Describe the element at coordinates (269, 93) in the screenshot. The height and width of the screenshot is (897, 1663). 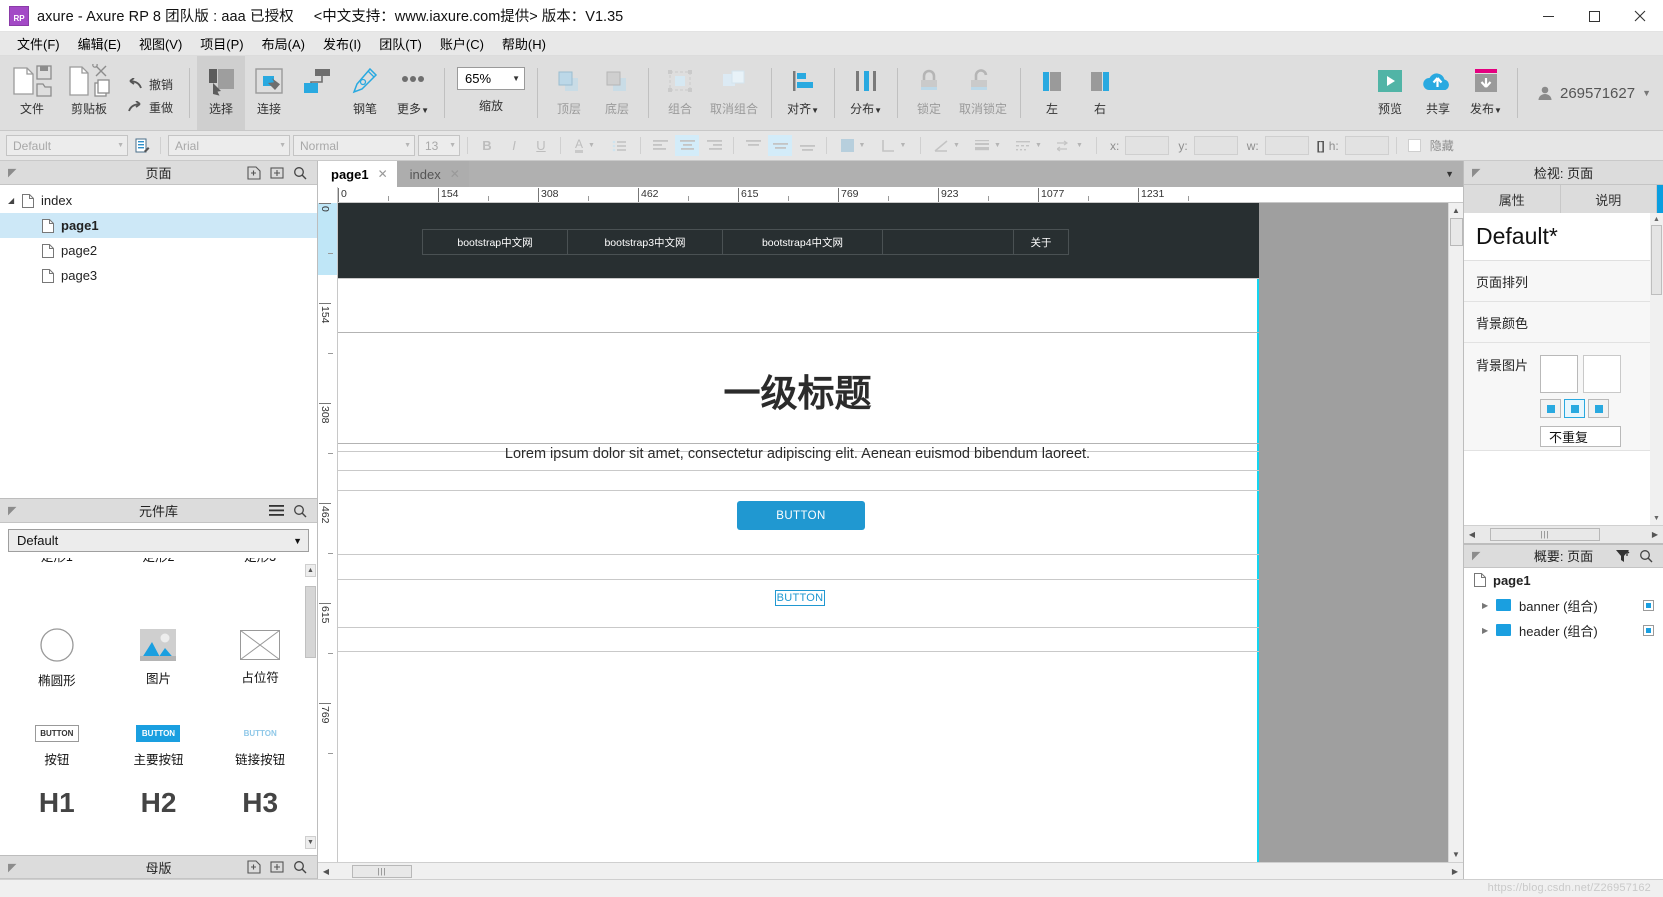
I see `connect-tool-button: 连接` at that location.